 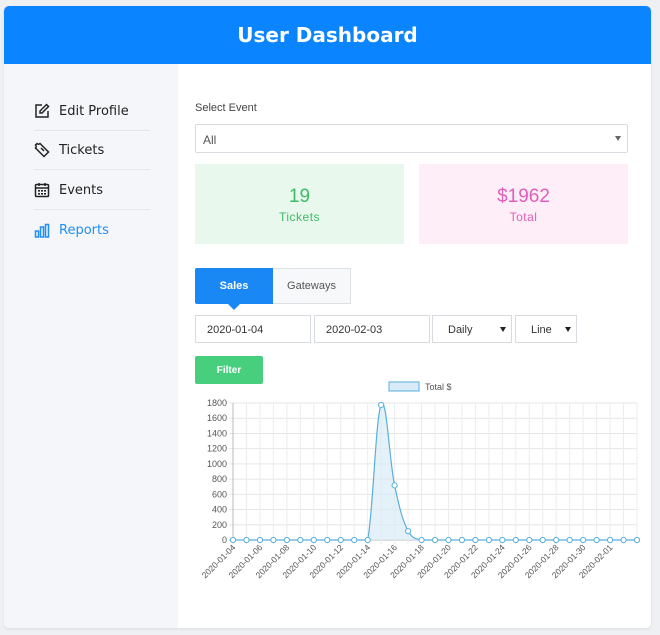 What do you see at coordinates (84, 230) in the screenshot?
I see `sidebar-item-label: Reports` at bounding box center [84, 230].